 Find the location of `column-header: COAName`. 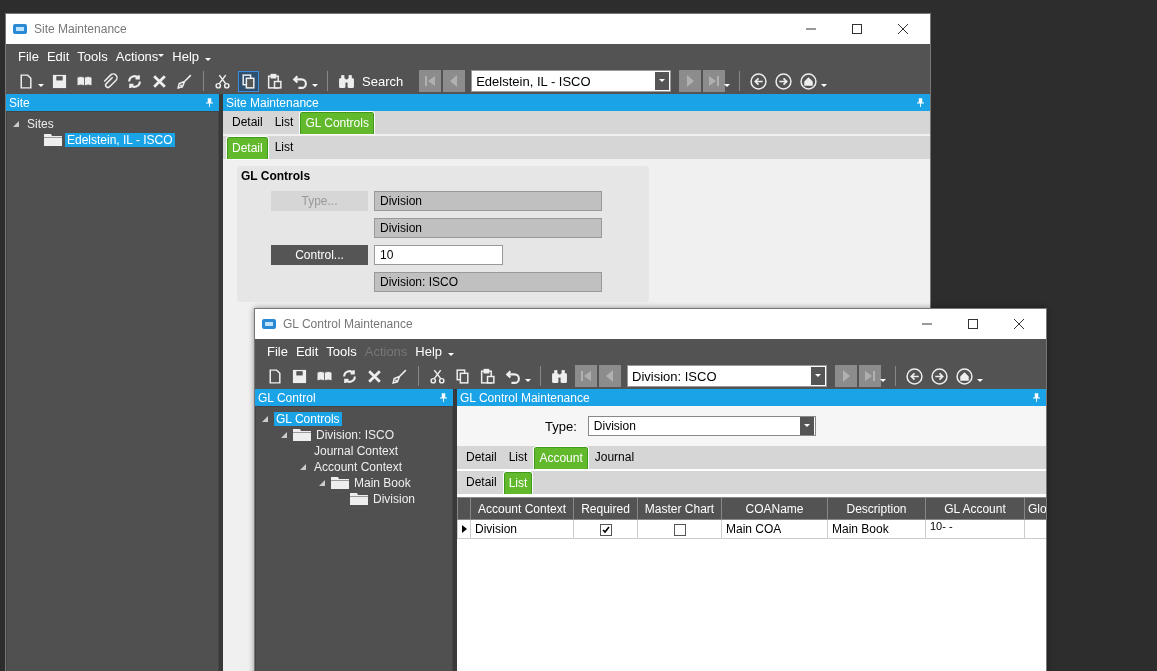

column-header: COAName is located at coordinates (774, 508).